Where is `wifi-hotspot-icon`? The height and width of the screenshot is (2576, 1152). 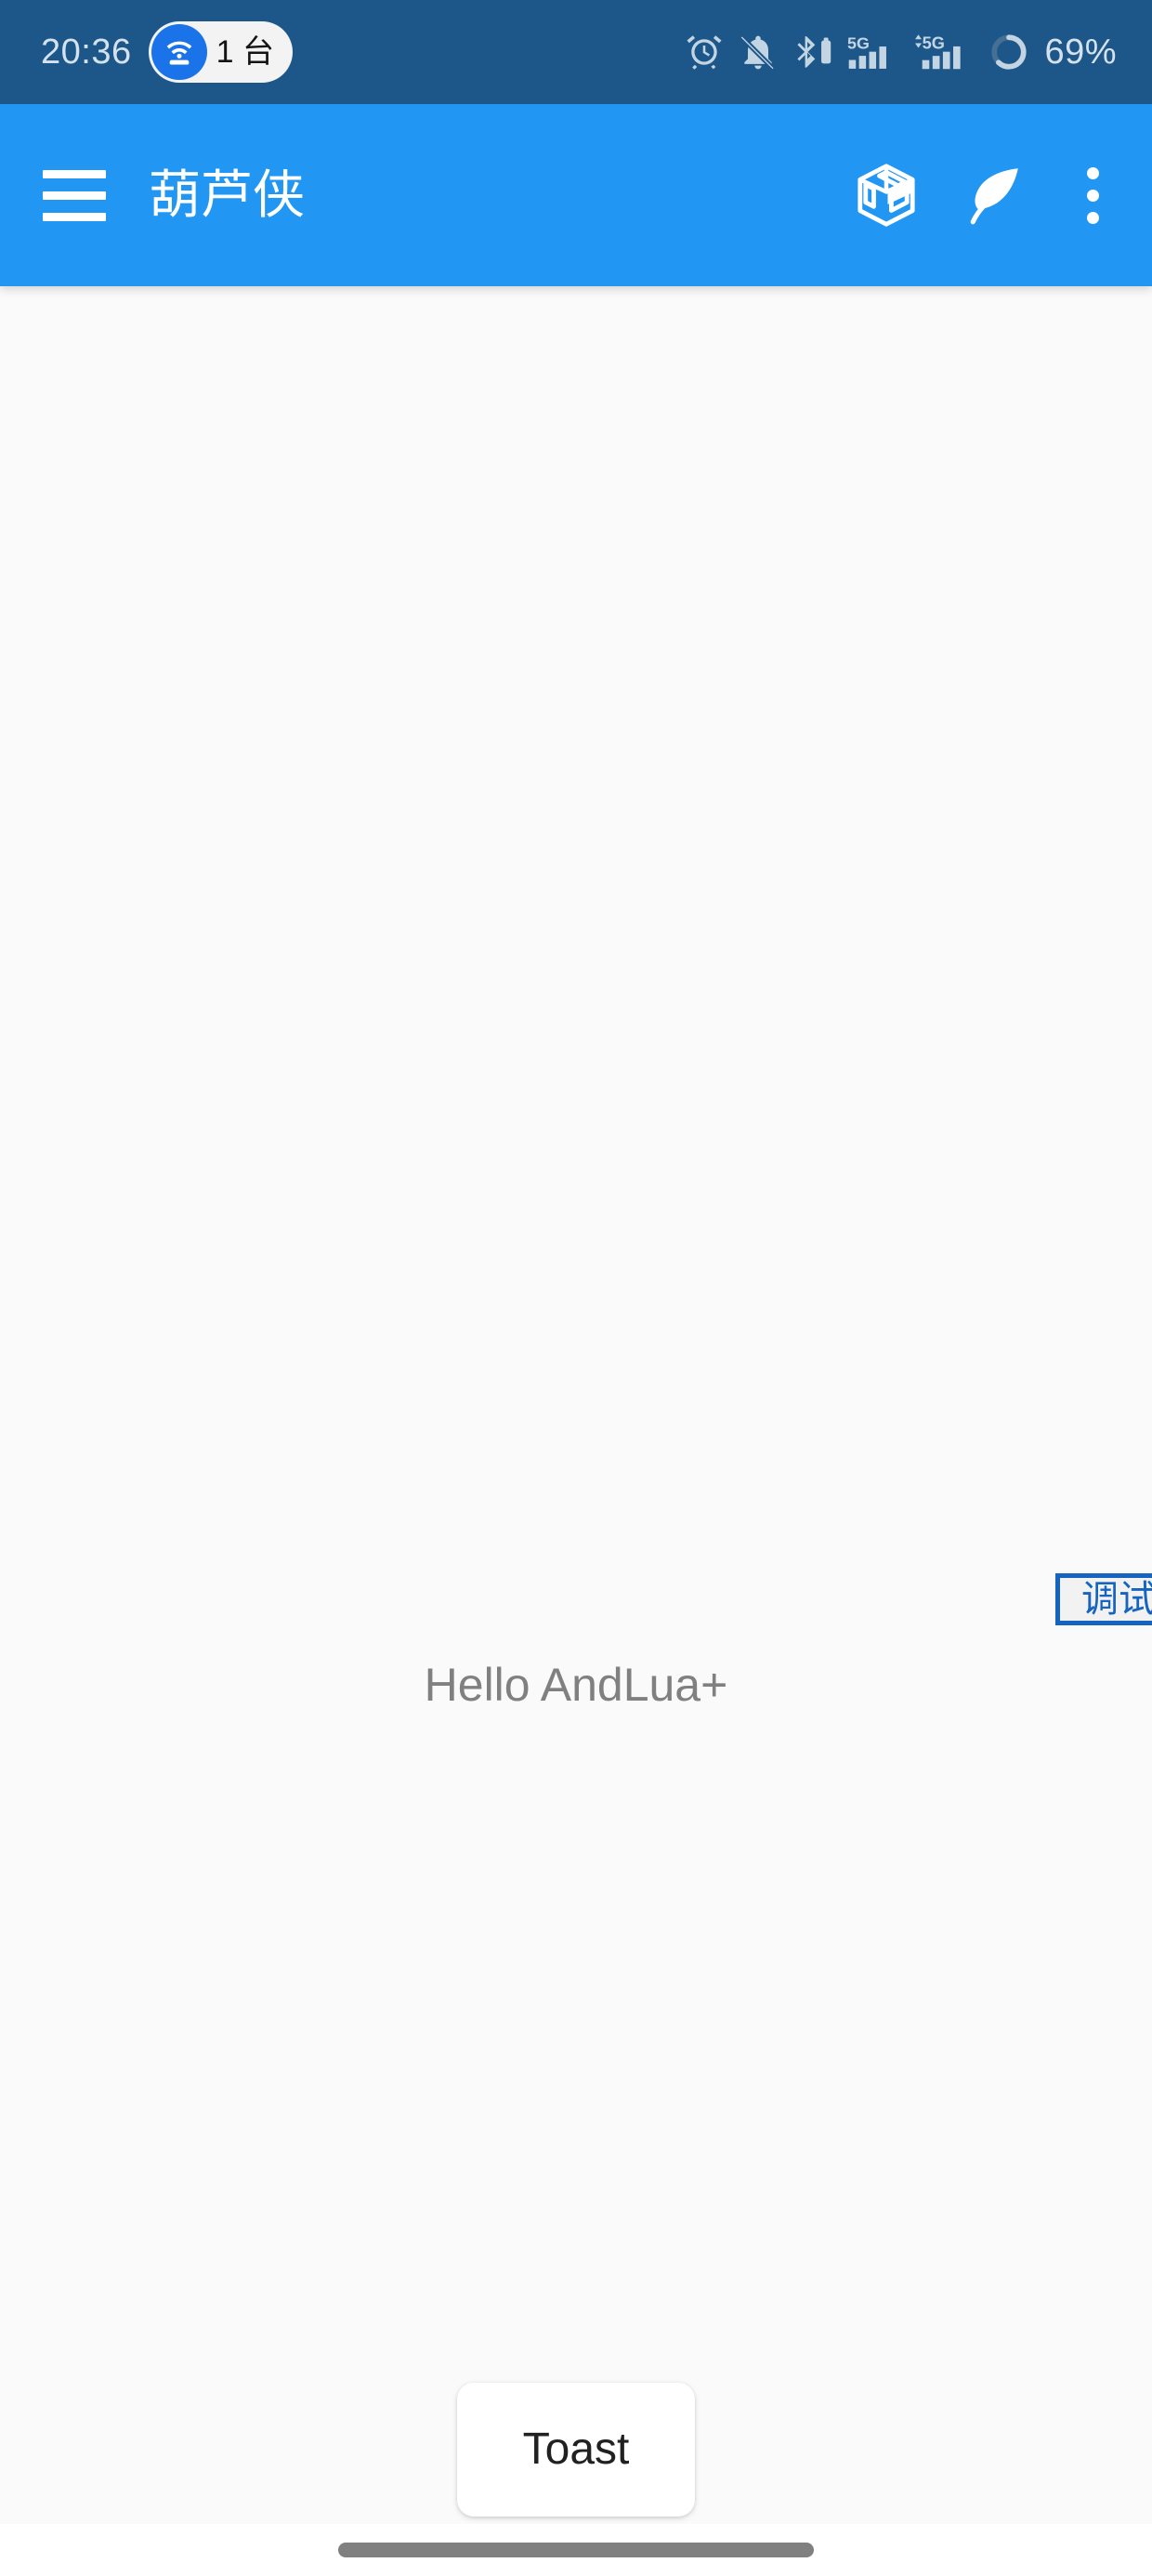
wifi-hotspot-icon is located at coordinates (179, 52).